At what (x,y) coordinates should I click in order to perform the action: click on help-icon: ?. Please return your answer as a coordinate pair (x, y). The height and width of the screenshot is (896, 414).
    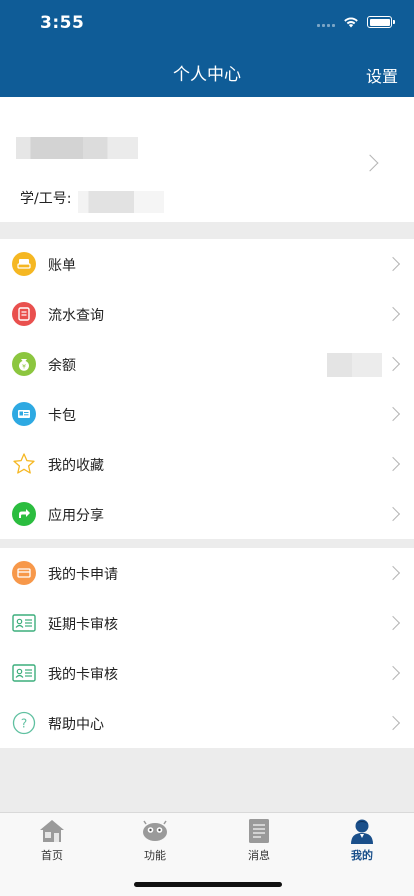
    Looking at the image, I should click on (24, 723).